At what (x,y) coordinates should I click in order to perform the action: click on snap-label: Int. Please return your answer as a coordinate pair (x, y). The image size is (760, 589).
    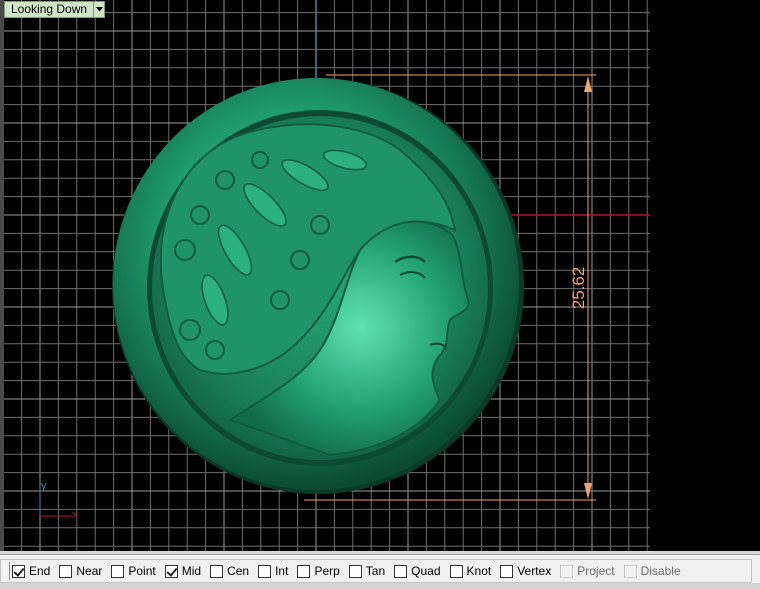
    Looking at the image, I should click on (282, 571).